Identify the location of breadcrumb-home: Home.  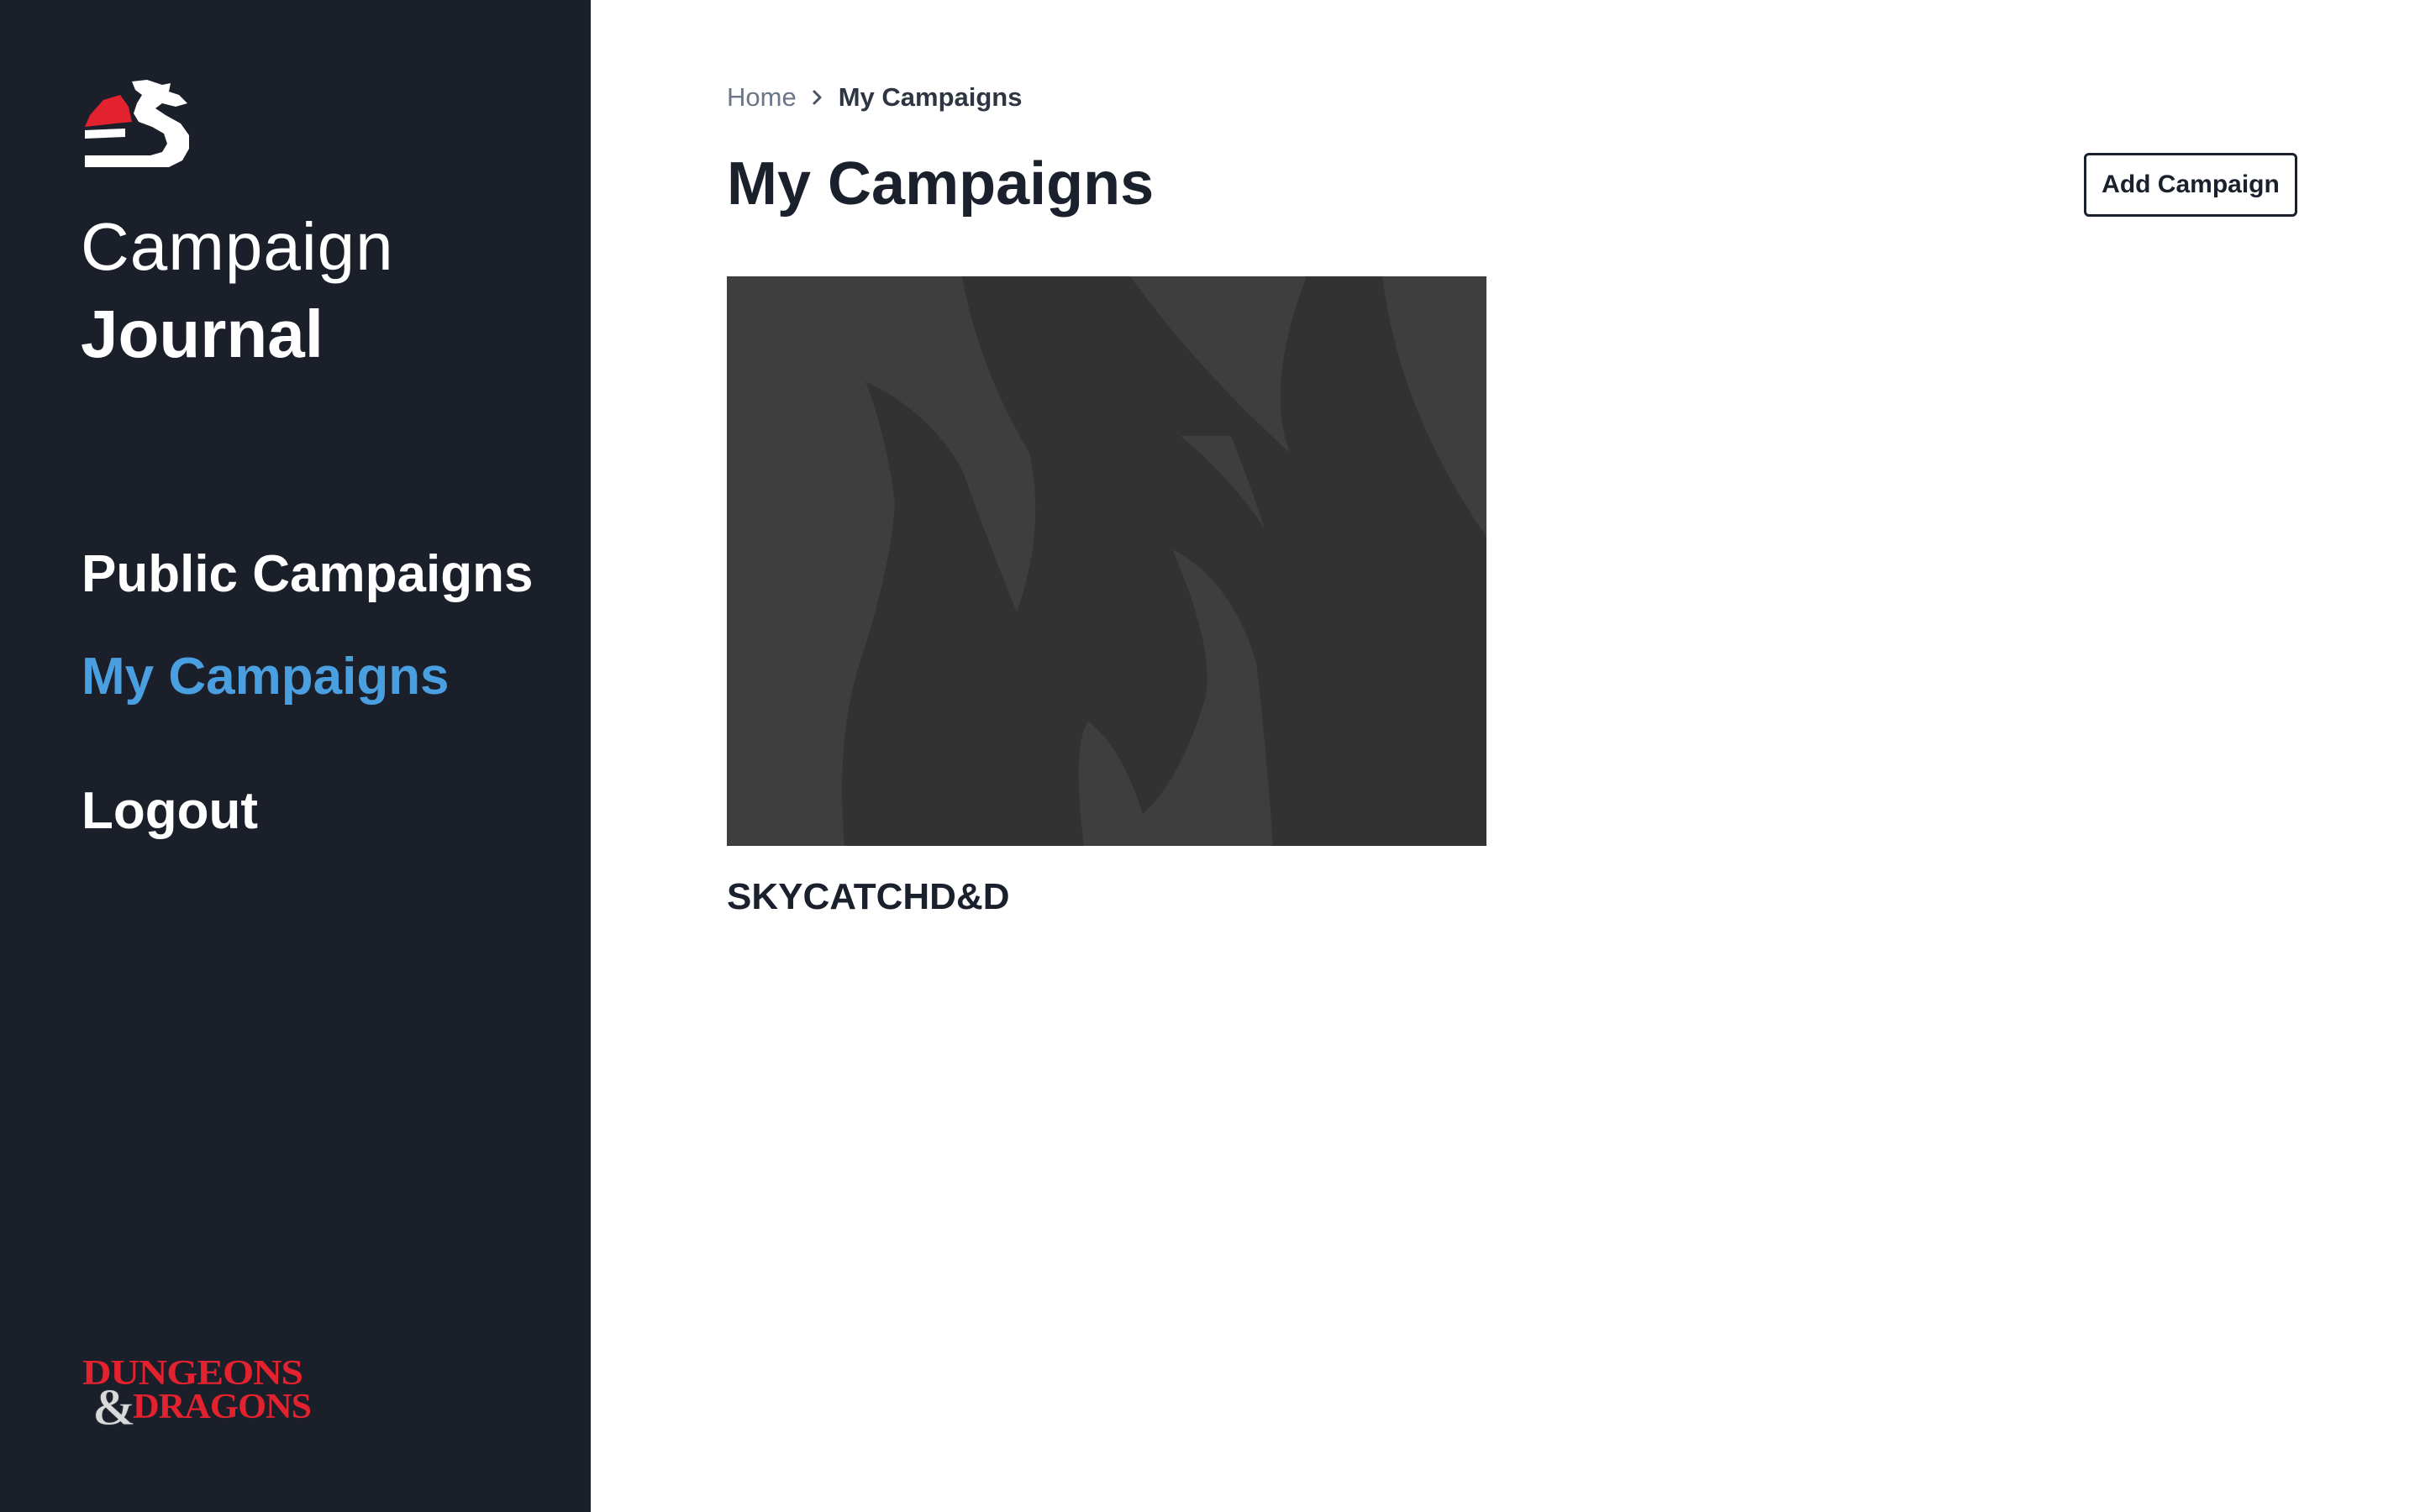
(762, 97).